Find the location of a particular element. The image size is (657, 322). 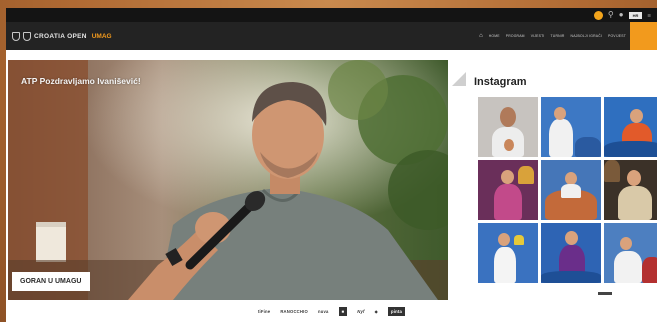

nav-item-program: PROGRAM is located at coordinates (515, 36).